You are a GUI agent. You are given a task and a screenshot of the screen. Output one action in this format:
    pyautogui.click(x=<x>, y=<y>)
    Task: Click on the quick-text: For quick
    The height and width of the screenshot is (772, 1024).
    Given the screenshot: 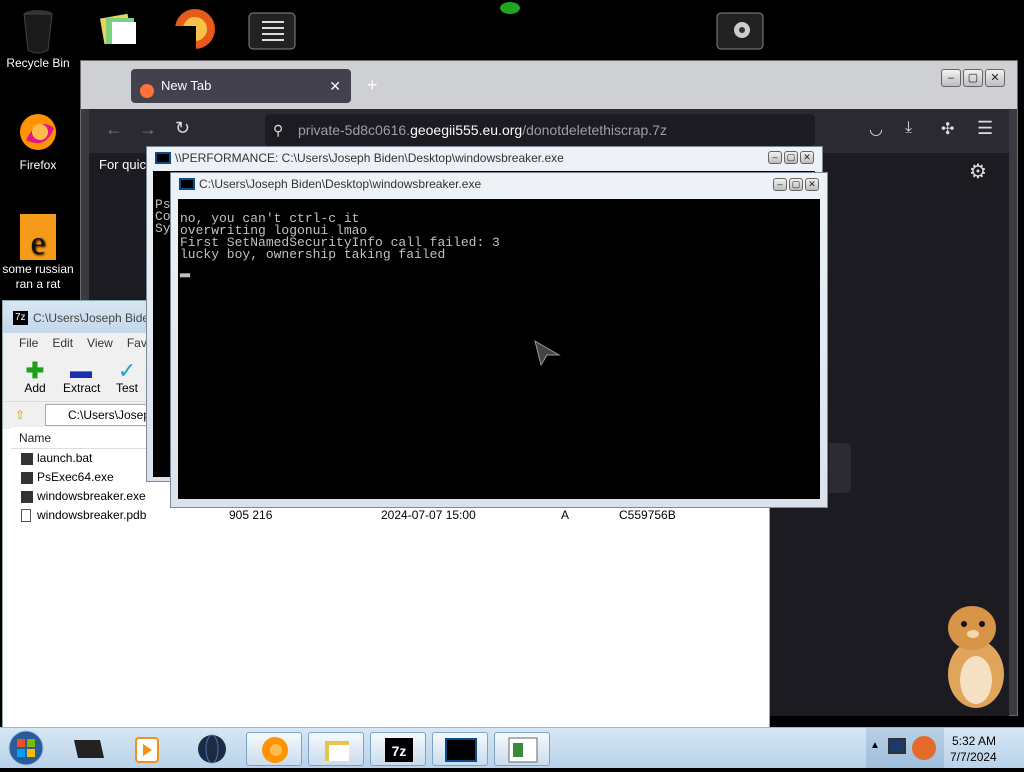 What is the action you would take?
    pyautogui.click(x=126, y=164)
    